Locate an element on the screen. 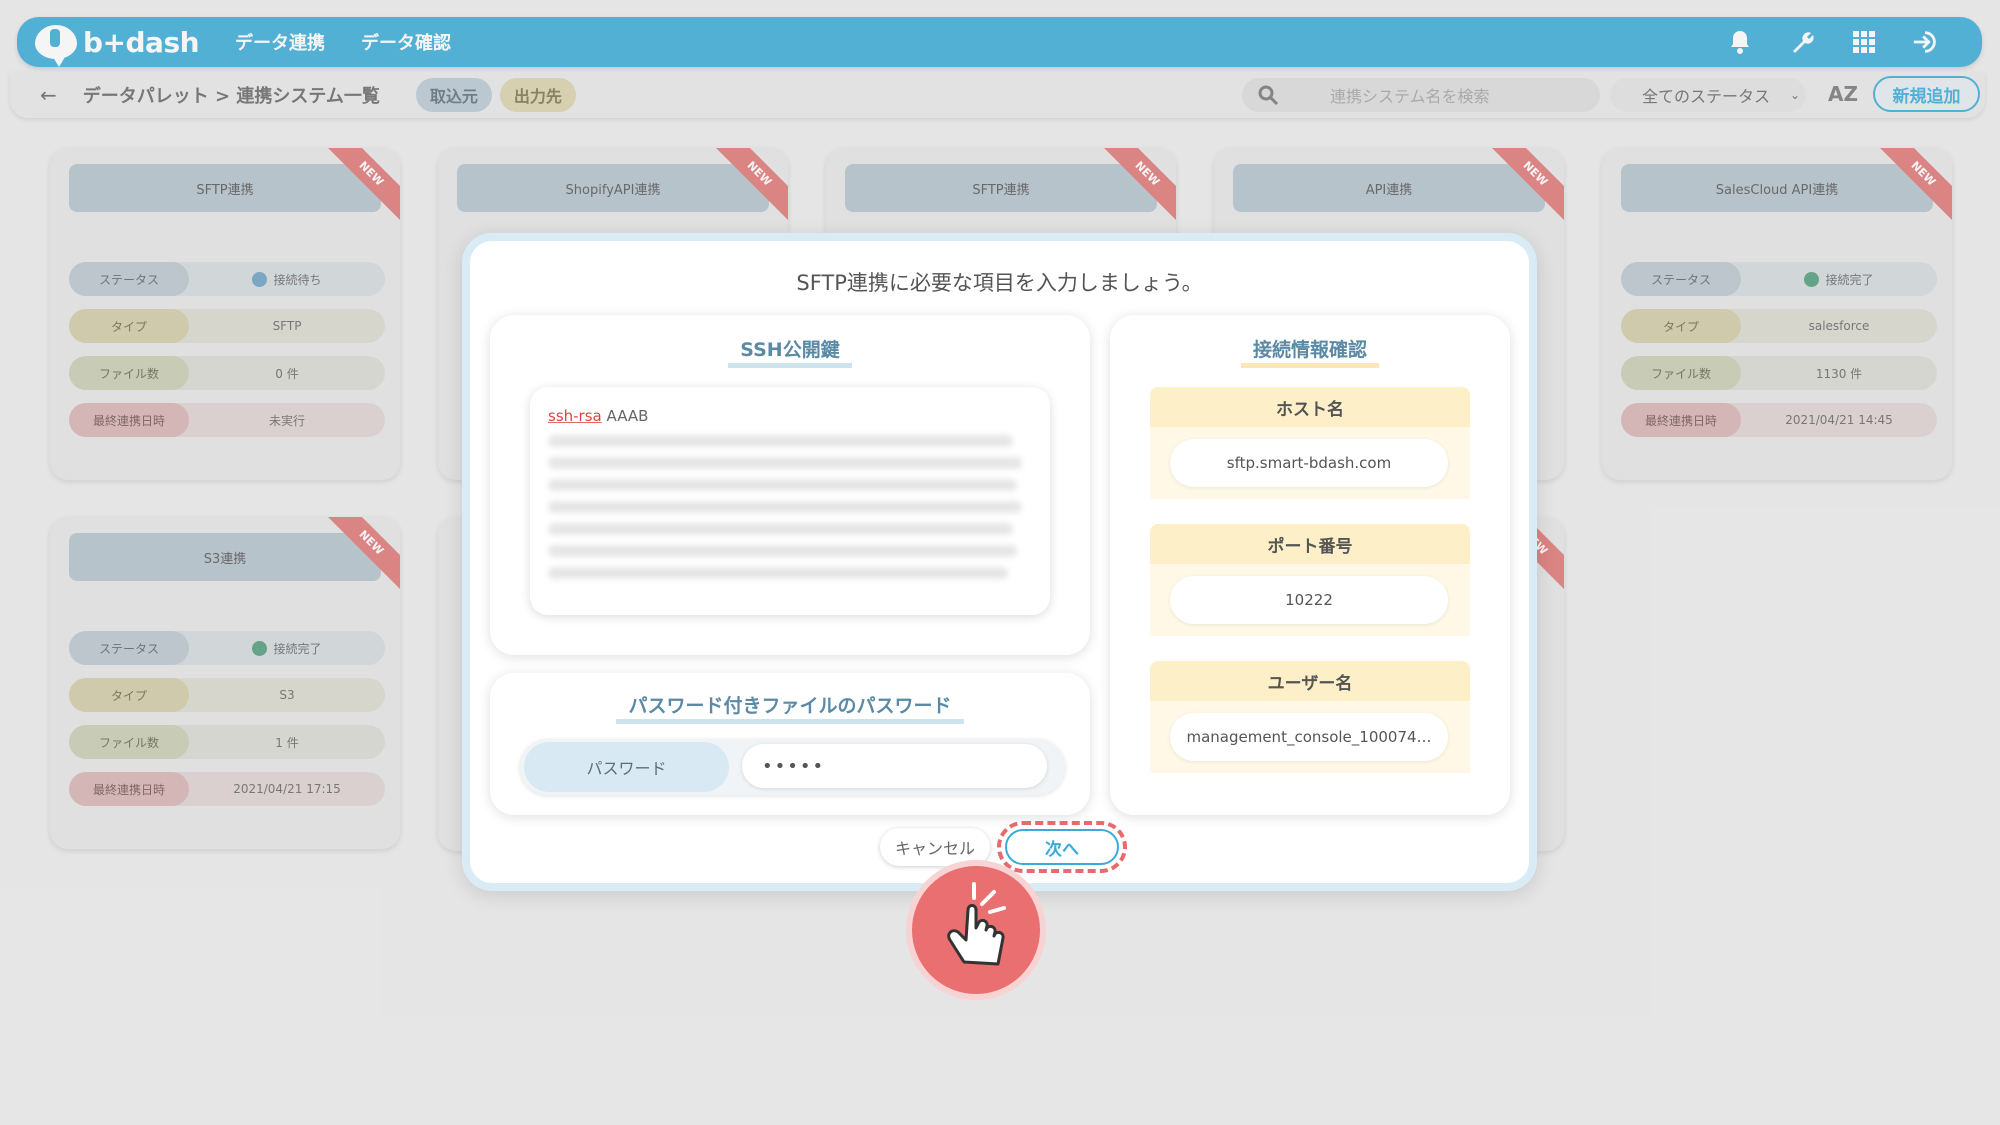 This screenshot has width=2000, height=1125. password-row: パスワード ••••• is located at coordinates (792, 767).